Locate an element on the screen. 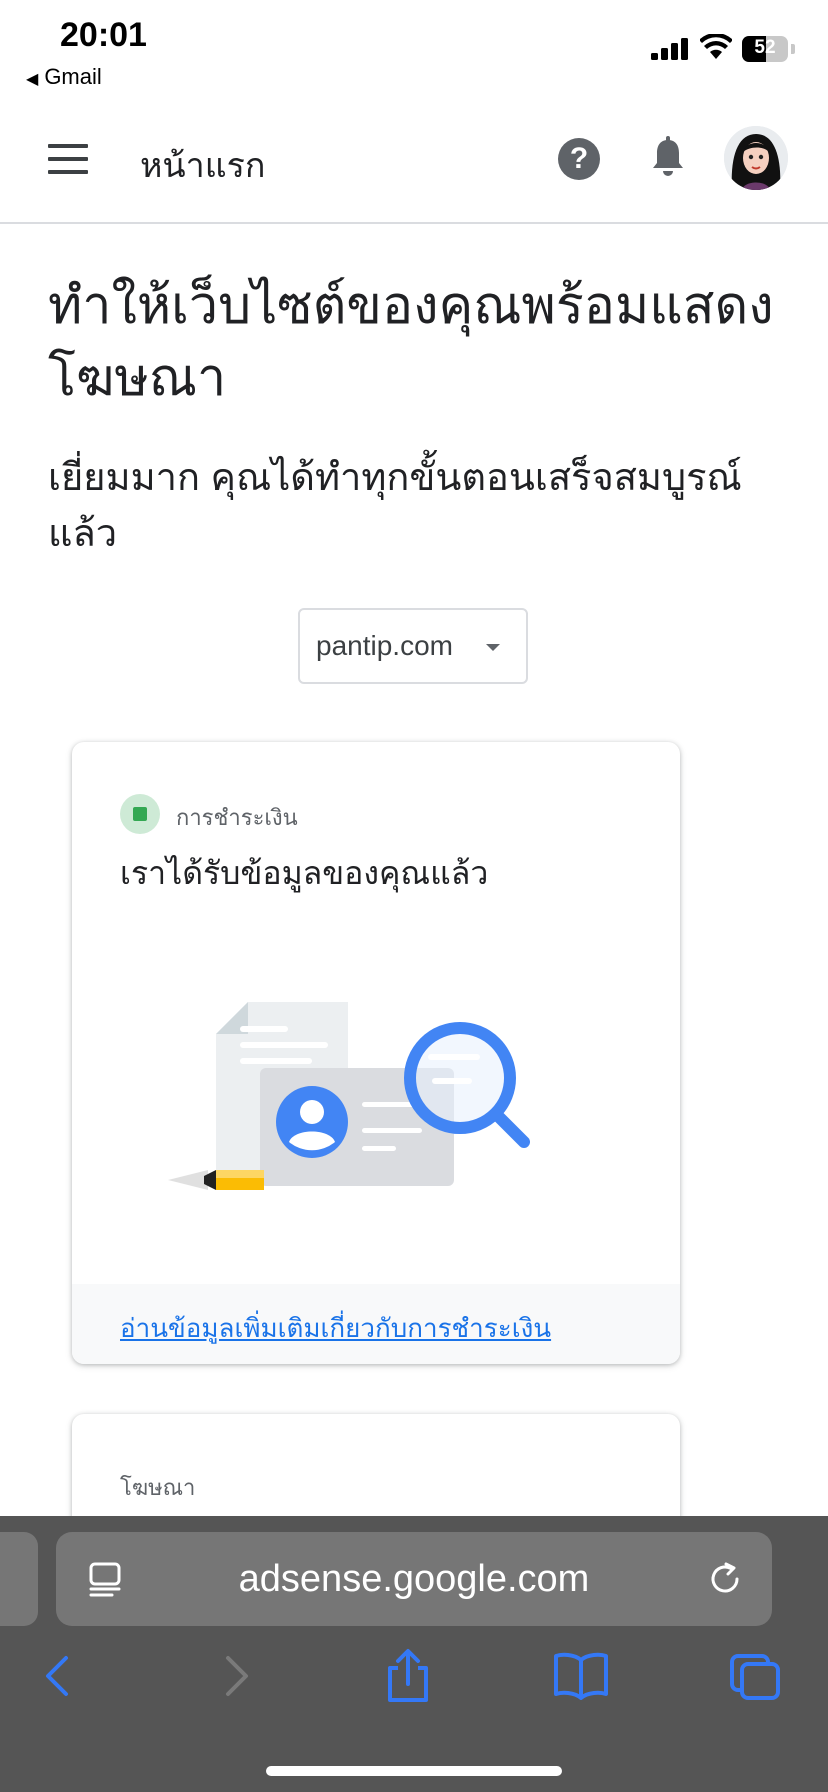 This screenshot has width=828, height=1792. previous-tab-preview is located at coordinates (19, 1579).